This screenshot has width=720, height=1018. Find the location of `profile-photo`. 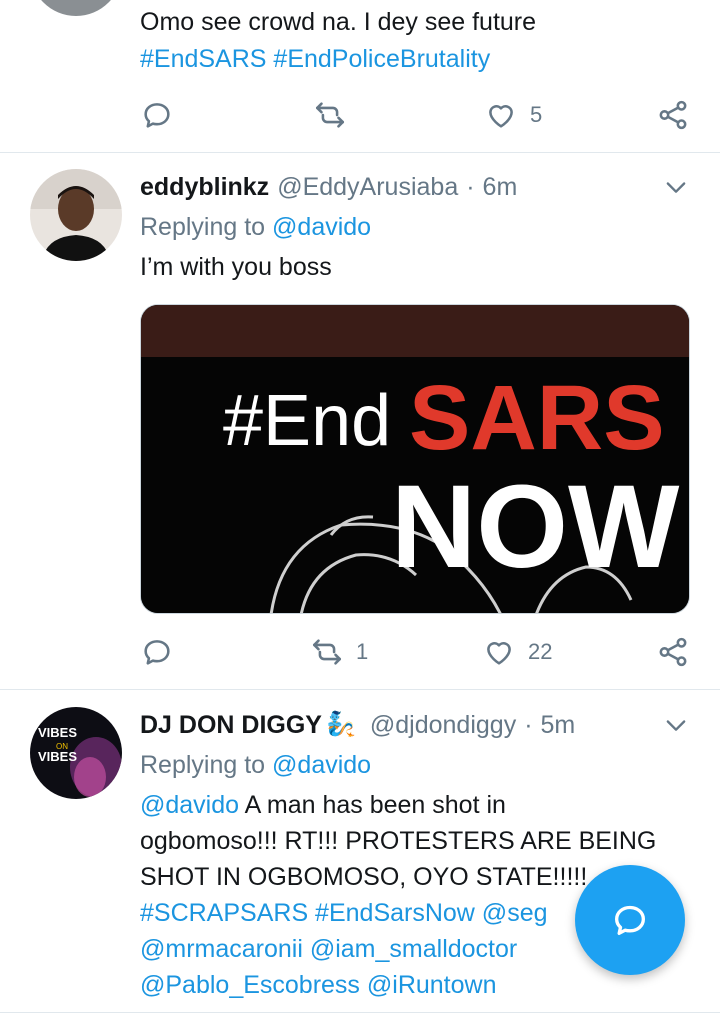

profile-photo is located at coordinates (76, 215).